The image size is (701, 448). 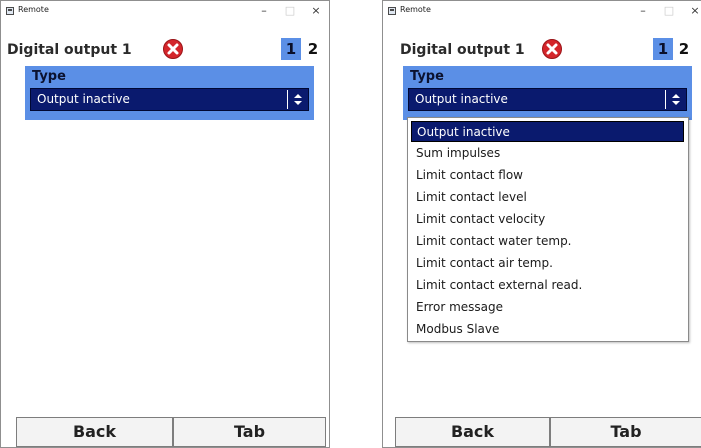 I want to click on dropdown-option-limit-contact-air-temp: Limit contact air temp., so click(x=547, y=263).